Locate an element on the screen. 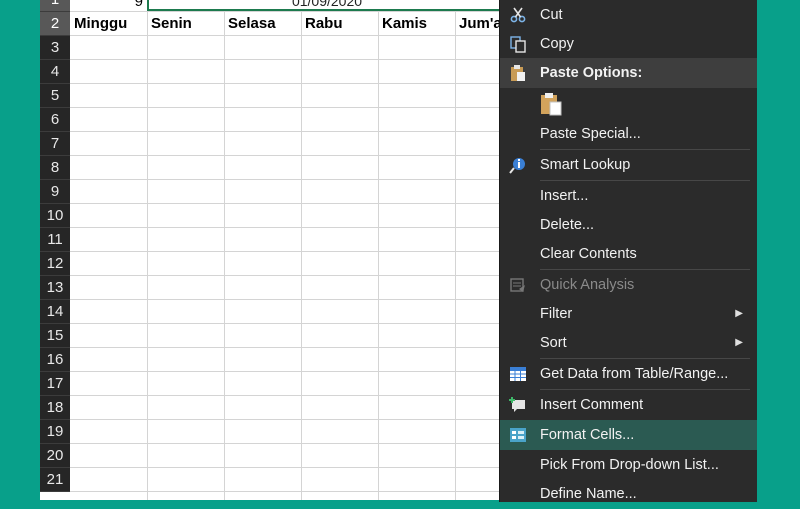  menu-label: Cut is located at coordinates (551, 15).